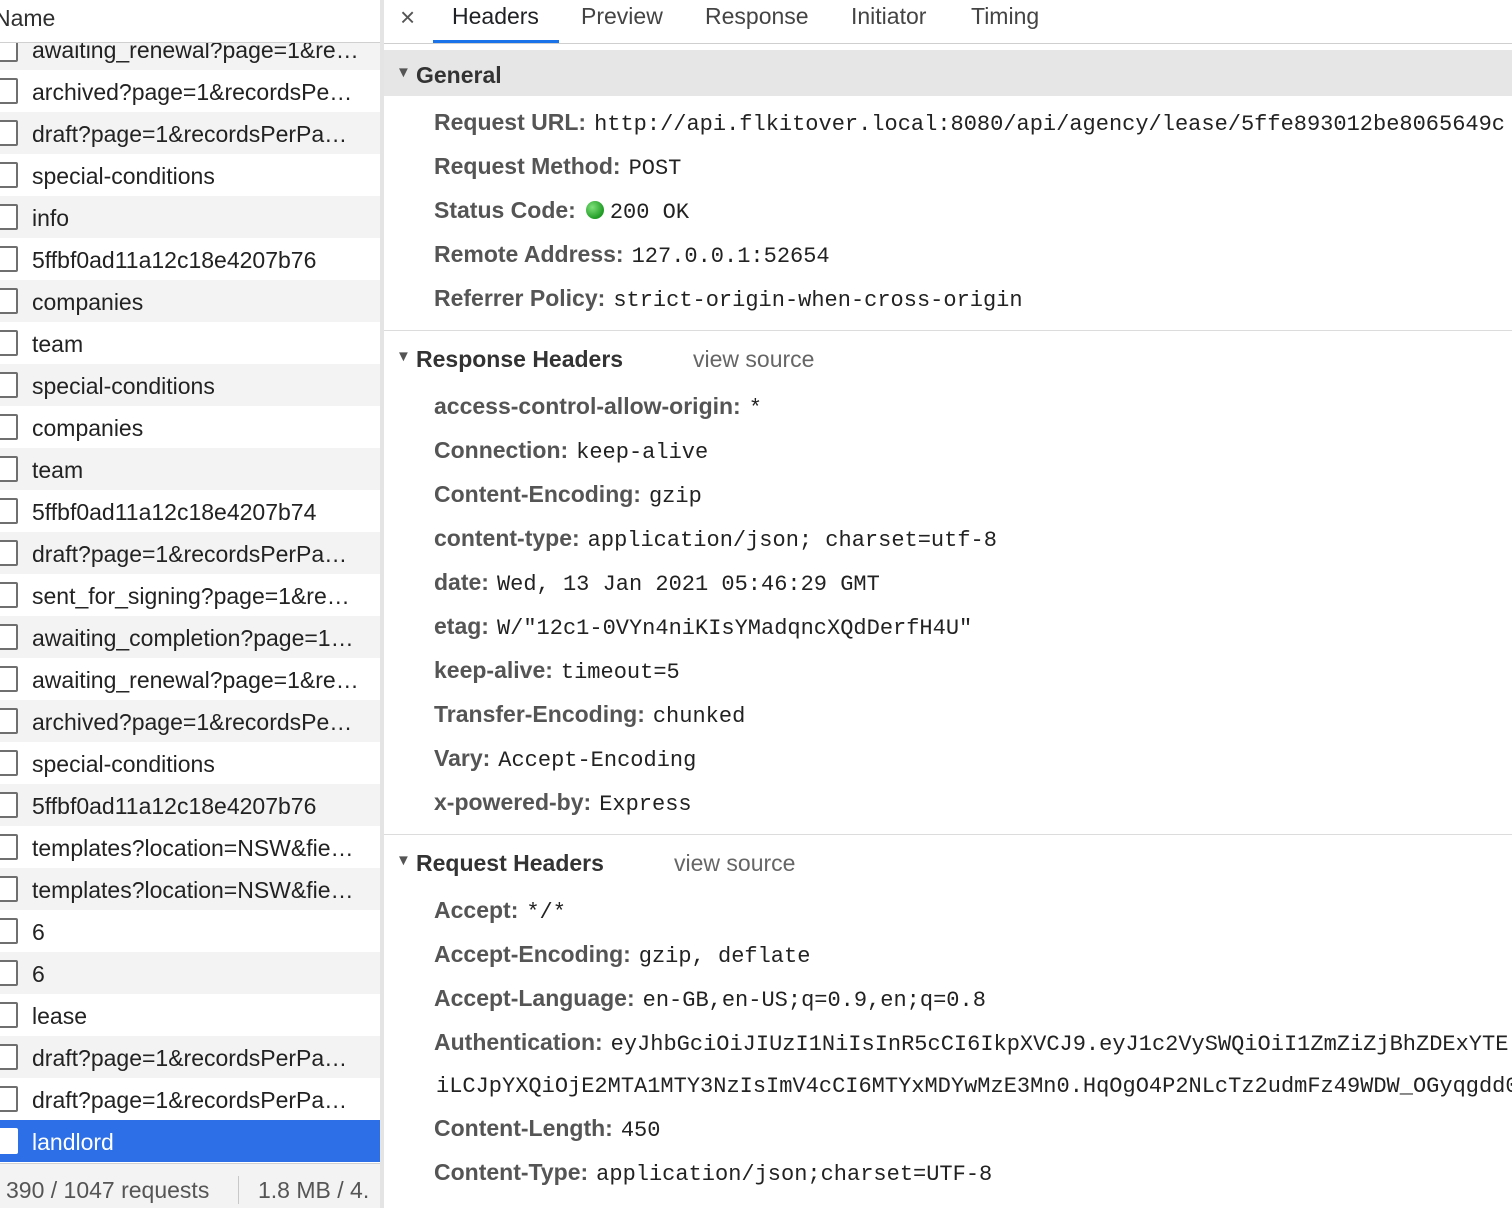 The image size is (1512, 1208). Describe the element at coordinates (513, 802) in the screenshot. I see `header-key: x-powered-by:` at that location.